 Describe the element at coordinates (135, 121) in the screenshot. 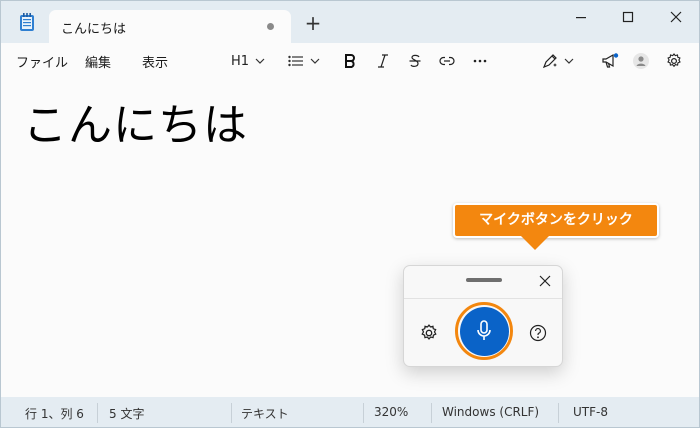

I see `editor-content: こんにちは` at that location.